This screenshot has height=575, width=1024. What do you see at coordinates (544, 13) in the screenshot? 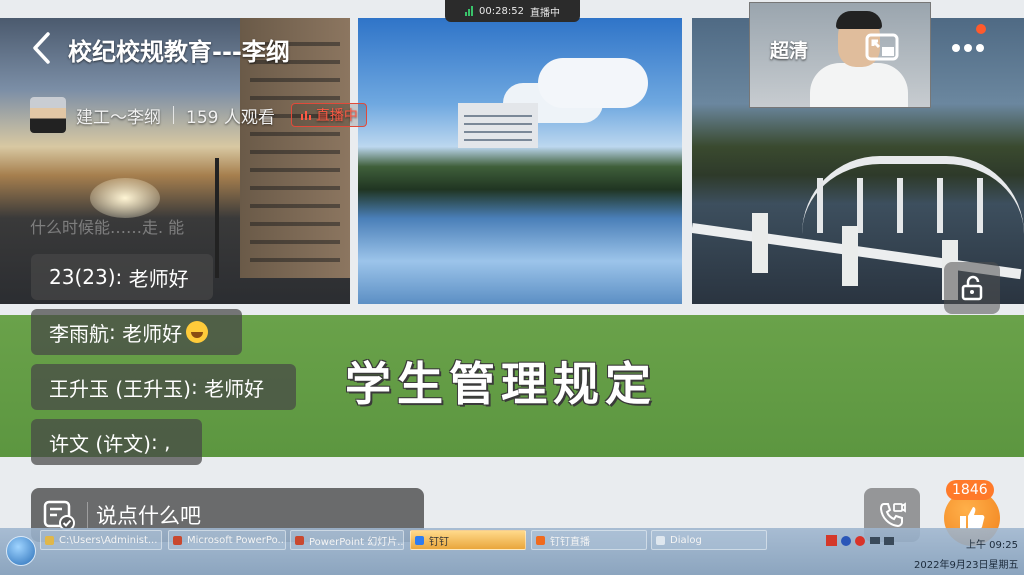
I see `live-state: 直播中` at bounding box center [544, 13].